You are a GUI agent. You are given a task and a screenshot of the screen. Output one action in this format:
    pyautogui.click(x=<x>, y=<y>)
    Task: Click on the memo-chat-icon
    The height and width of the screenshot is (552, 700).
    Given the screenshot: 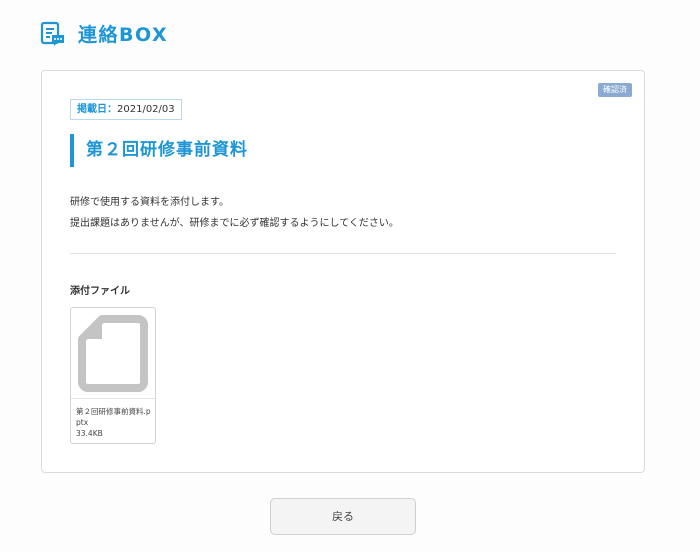 What is the action you would take?
    pyautogui.click(x=52, y=33)
    